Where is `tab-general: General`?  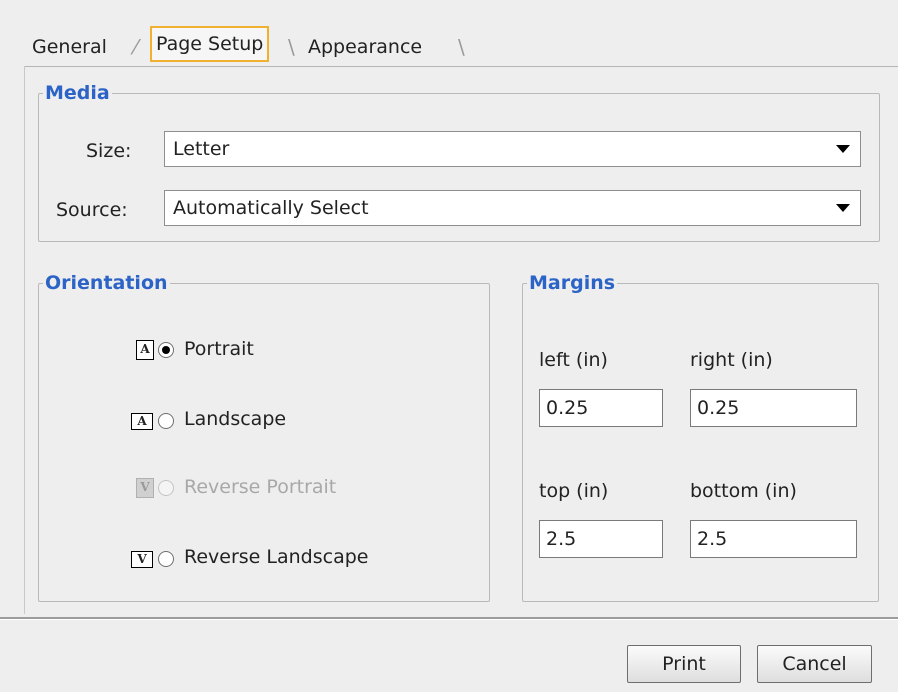 tab-general: General is located at coordinates (69, 47).